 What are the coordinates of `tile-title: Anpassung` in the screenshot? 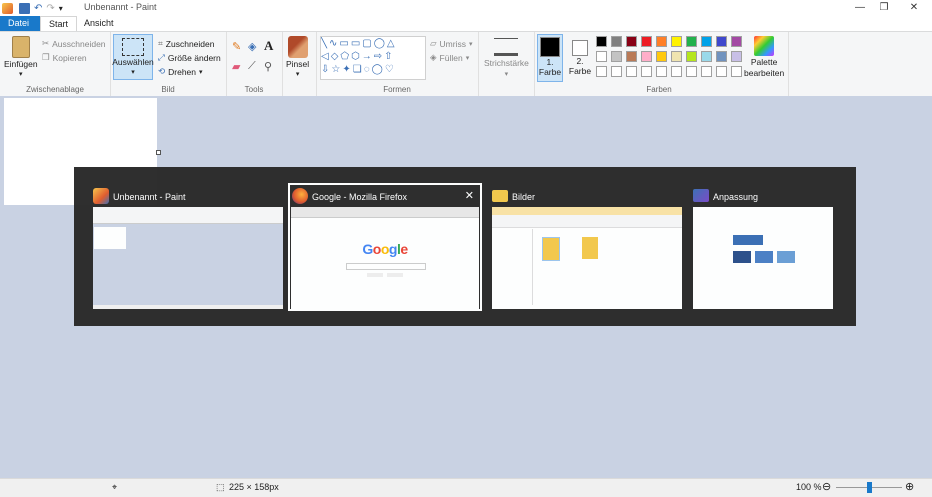 It's located at (736, 197).